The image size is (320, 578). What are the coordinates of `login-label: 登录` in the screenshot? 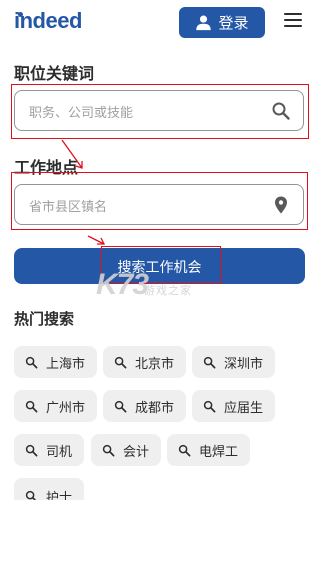 It's located at (233, 23).